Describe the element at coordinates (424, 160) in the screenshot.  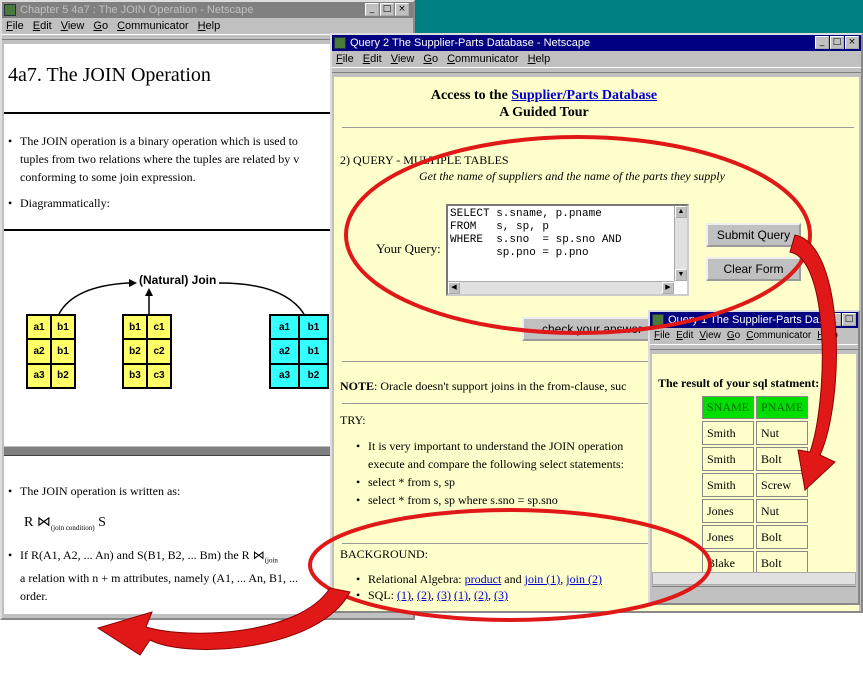
I see `query-heading: 2) QUERY - MULTIPLE TABLES` at that location.